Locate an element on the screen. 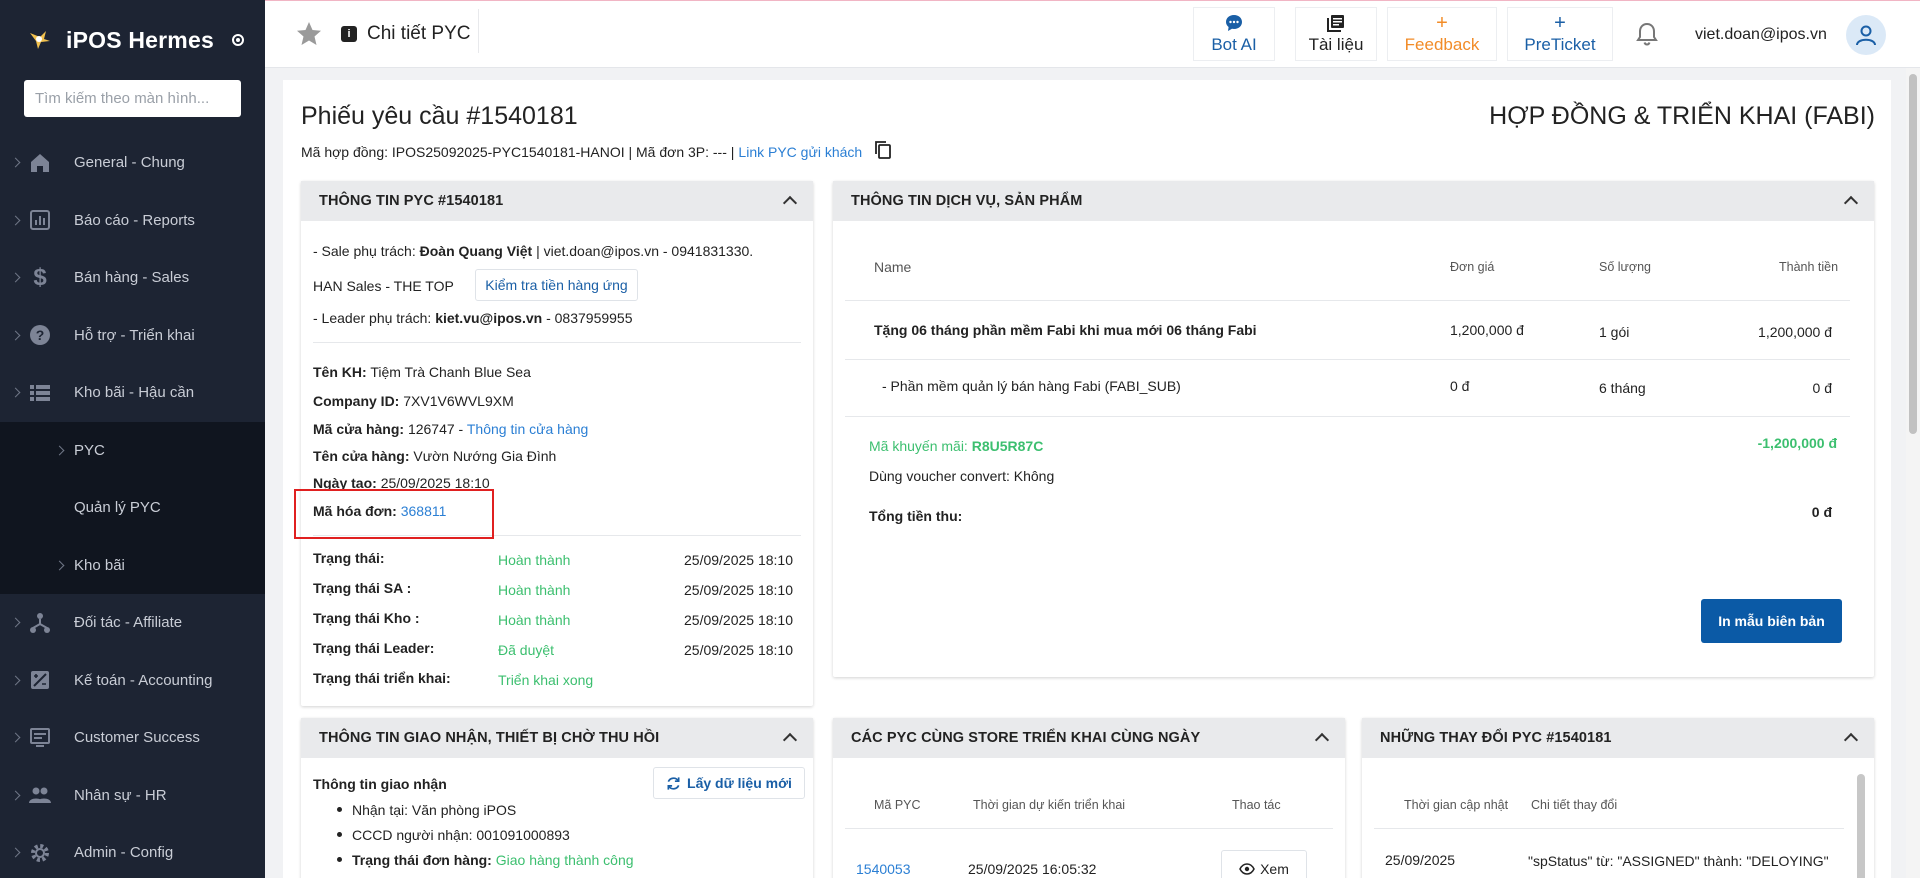 The height and width of the screenshot is (878, 1920). product-total: 1,200,000 đ is located at coordinates (1795, 332).